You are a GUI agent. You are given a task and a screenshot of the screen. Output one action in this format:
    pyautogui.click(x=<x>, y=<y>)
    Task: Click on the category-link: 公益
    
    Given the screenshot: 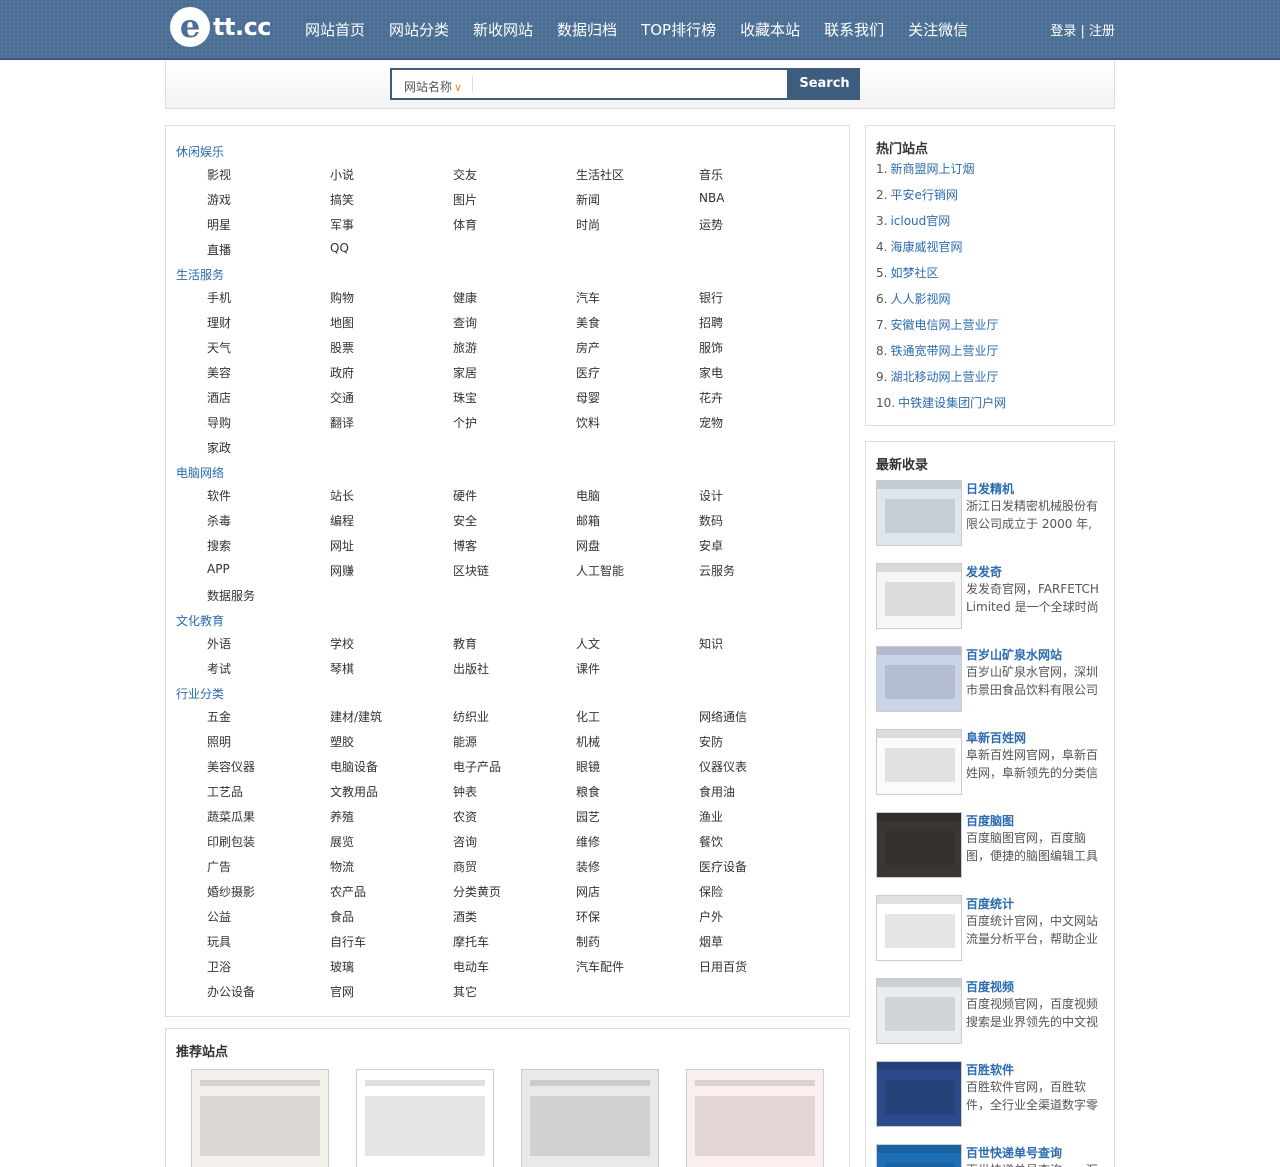 What is the action you would take?
    pyautogui.click(x=219, y=916)
    